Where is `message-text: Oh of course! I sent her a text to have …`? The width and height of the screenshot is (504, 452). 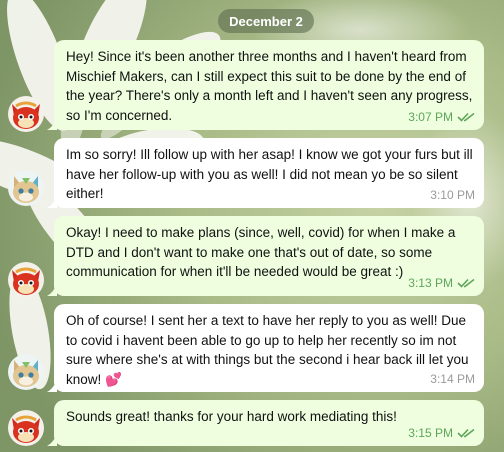 message-text: Oh of course! I sent her a text to have … is located at coordinates (267, 350).